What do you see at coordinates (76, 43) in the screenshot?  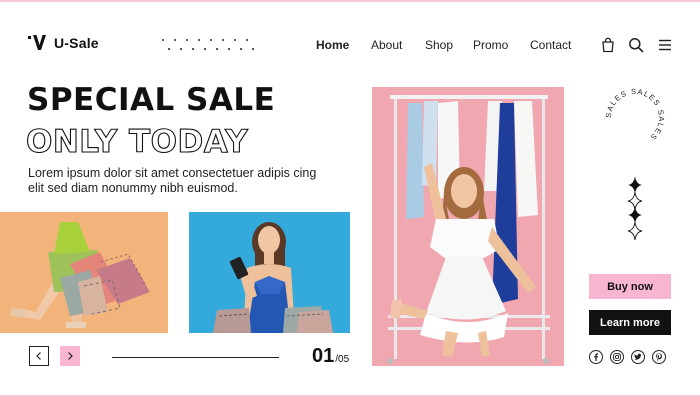 I see `brand-name: U-Sale` at bounding box center [76, 43].